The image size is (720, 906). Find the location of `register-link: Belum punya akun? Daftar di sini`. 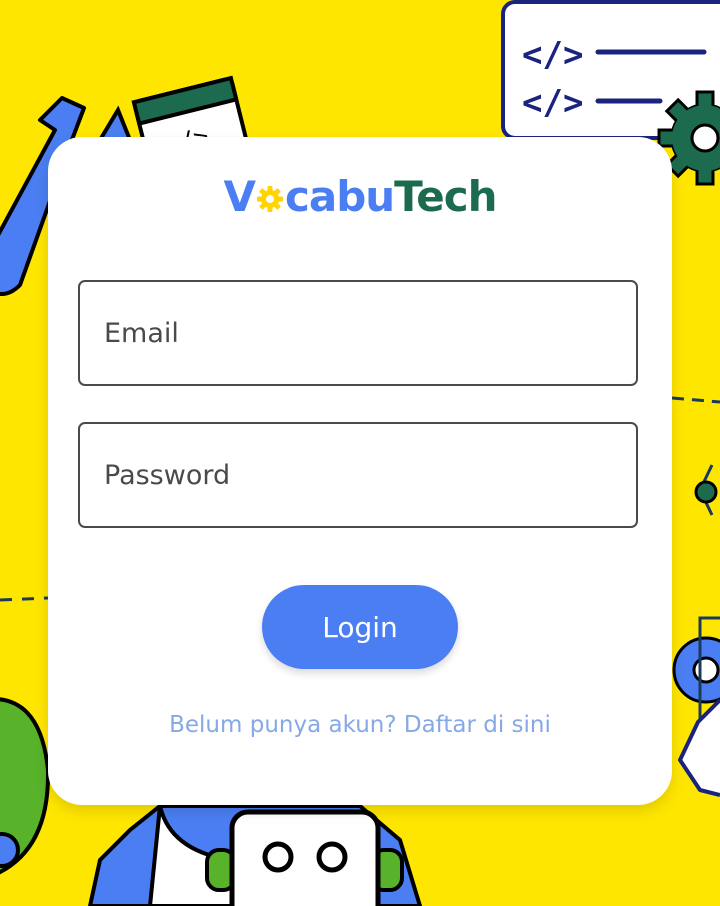

register-link: Belum punya akun? Daftar di sini is located at coordinates (360, 725).